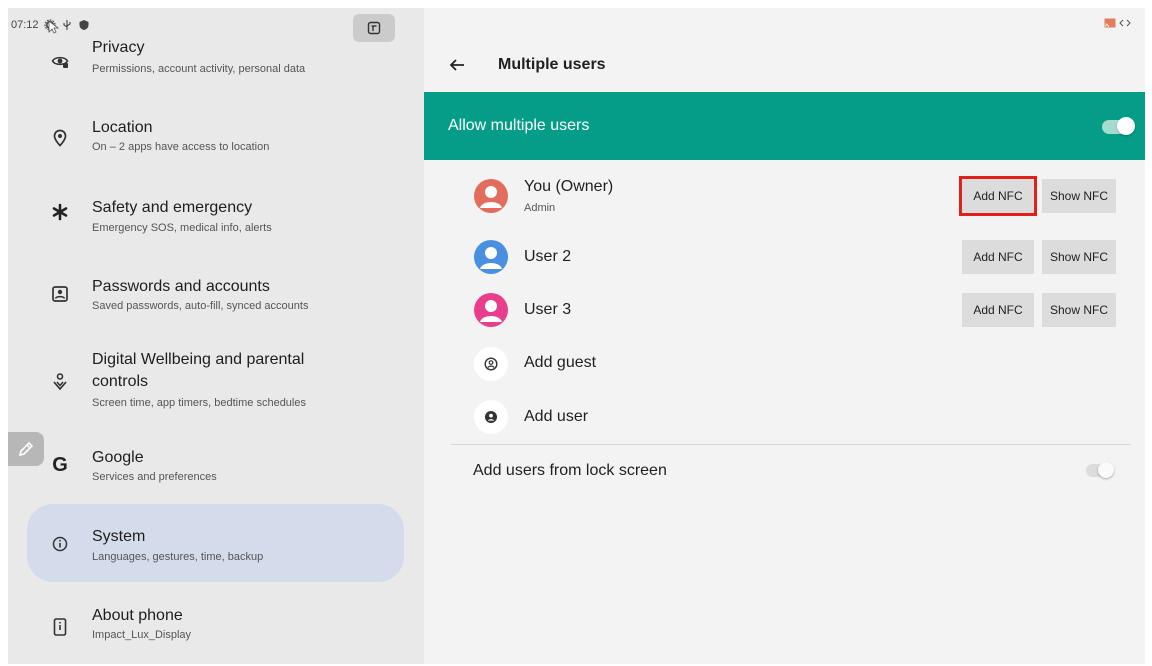 The width and height of the screenshot is (1152, 666). I want to click on allow-multiple-users-label: Allow multiple users, so click(519, 125).